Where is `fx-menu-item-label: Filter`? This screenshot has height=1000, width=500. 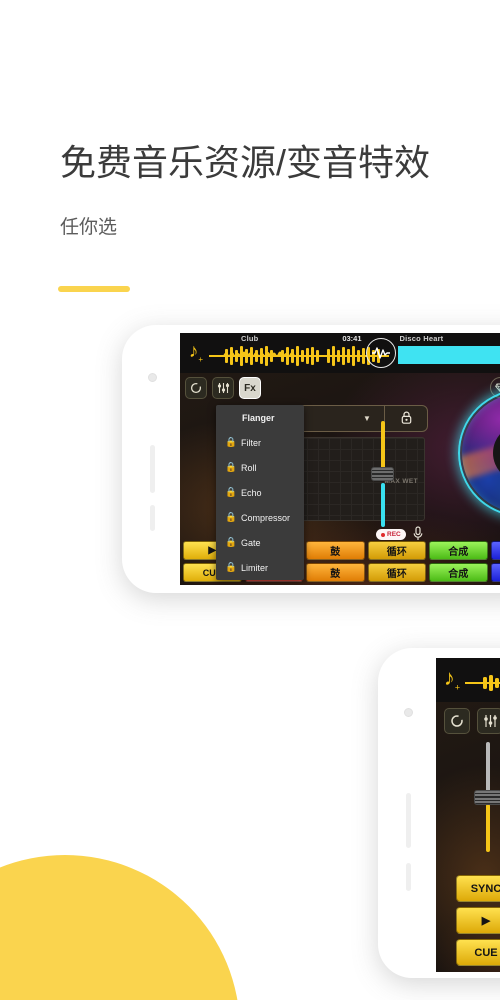 fx-menu-item-label: Filter is located at coordinates (251, 442).